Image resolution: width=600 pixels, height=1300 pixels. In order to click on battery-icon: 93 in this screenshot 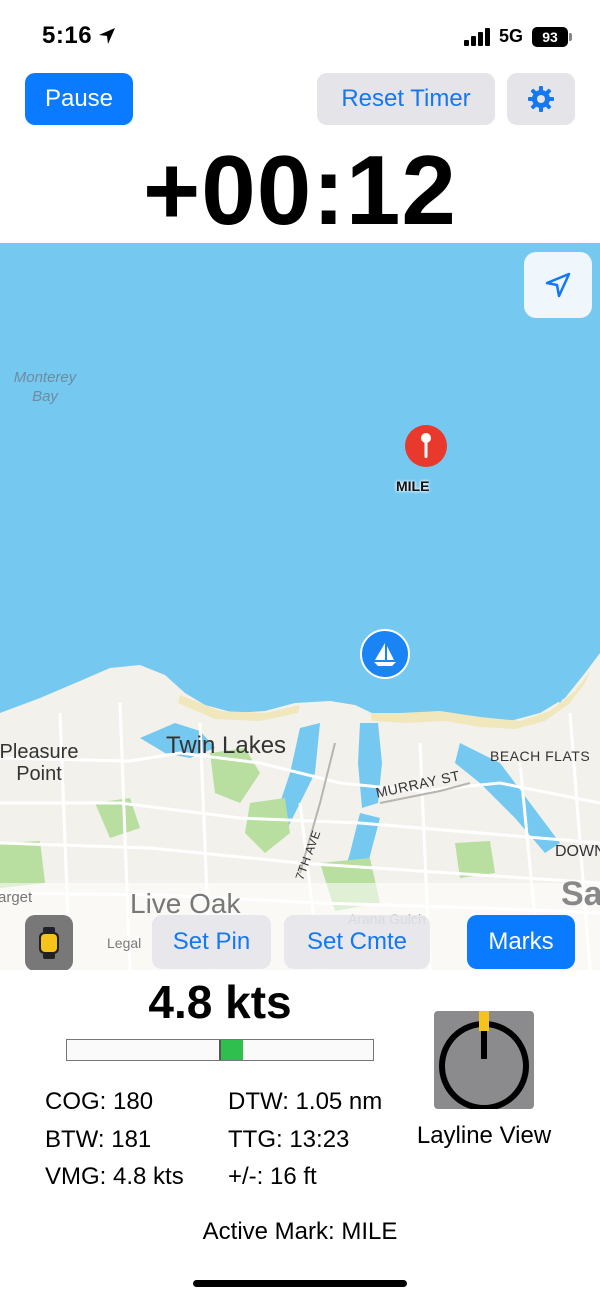, I will do `click(550, 37)`.